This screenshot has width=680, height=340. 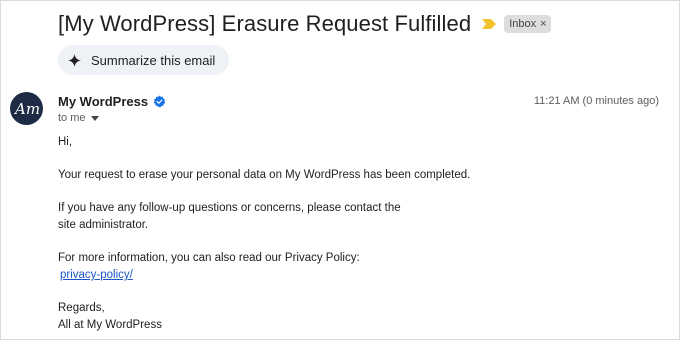 I want to click on closing-1: Regards,, so click(x=81, y=308).